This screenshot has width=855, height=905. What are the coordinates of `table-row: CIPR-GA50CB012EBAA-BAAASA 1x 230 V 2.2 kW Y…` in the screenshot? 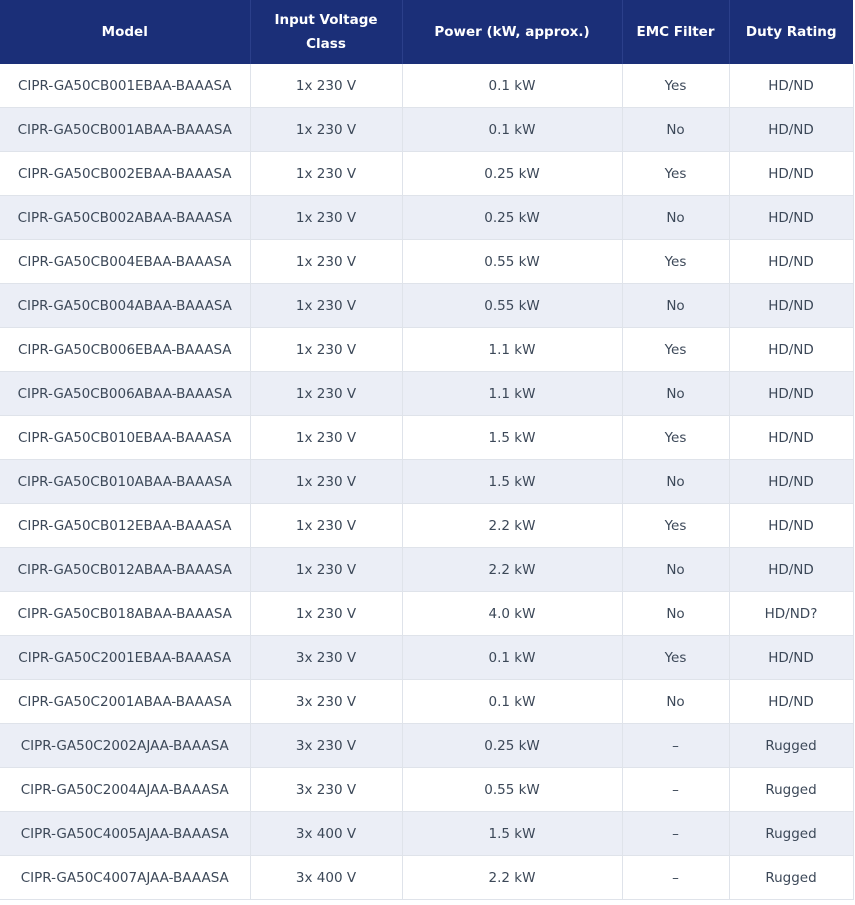 It's located at (427, 525).